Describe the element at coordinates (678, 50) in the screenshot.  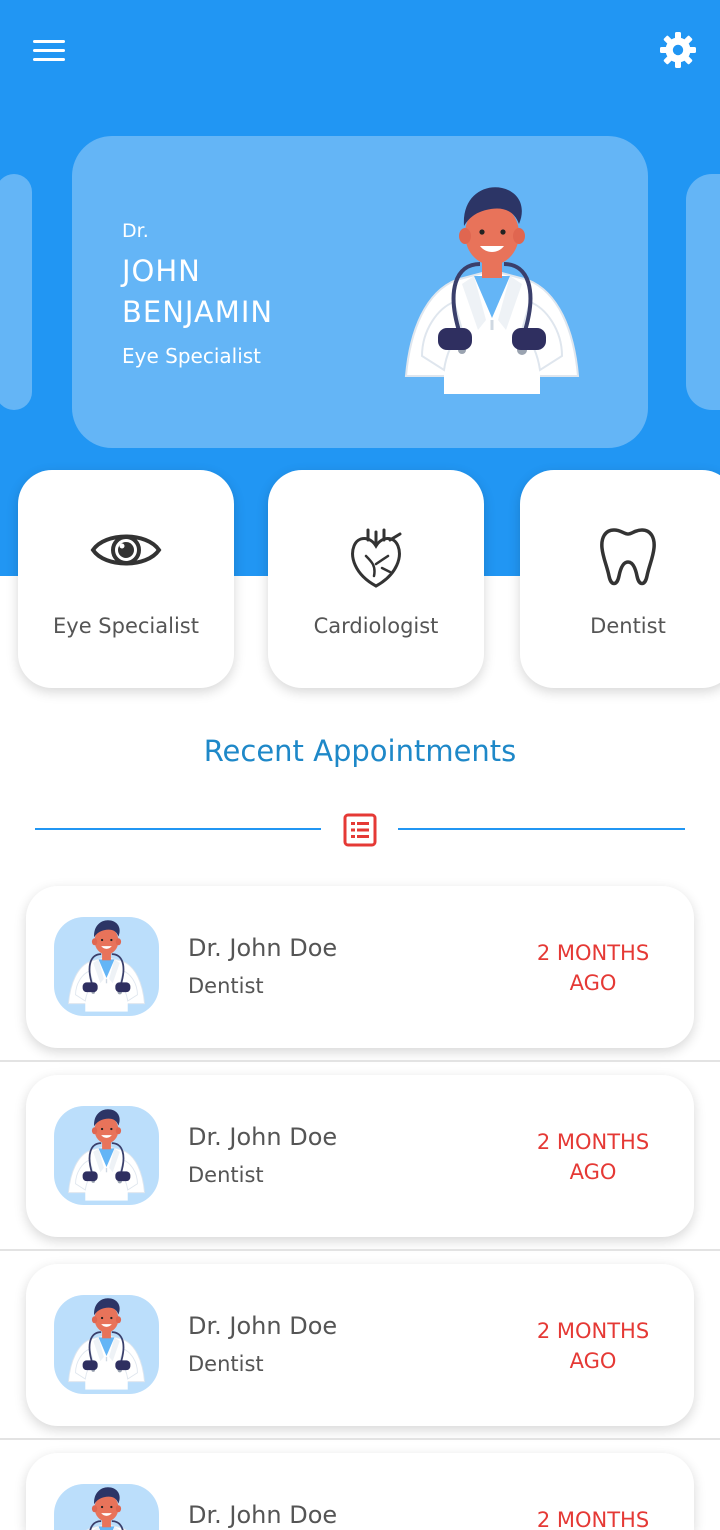
I see `gear-icon` at that location.